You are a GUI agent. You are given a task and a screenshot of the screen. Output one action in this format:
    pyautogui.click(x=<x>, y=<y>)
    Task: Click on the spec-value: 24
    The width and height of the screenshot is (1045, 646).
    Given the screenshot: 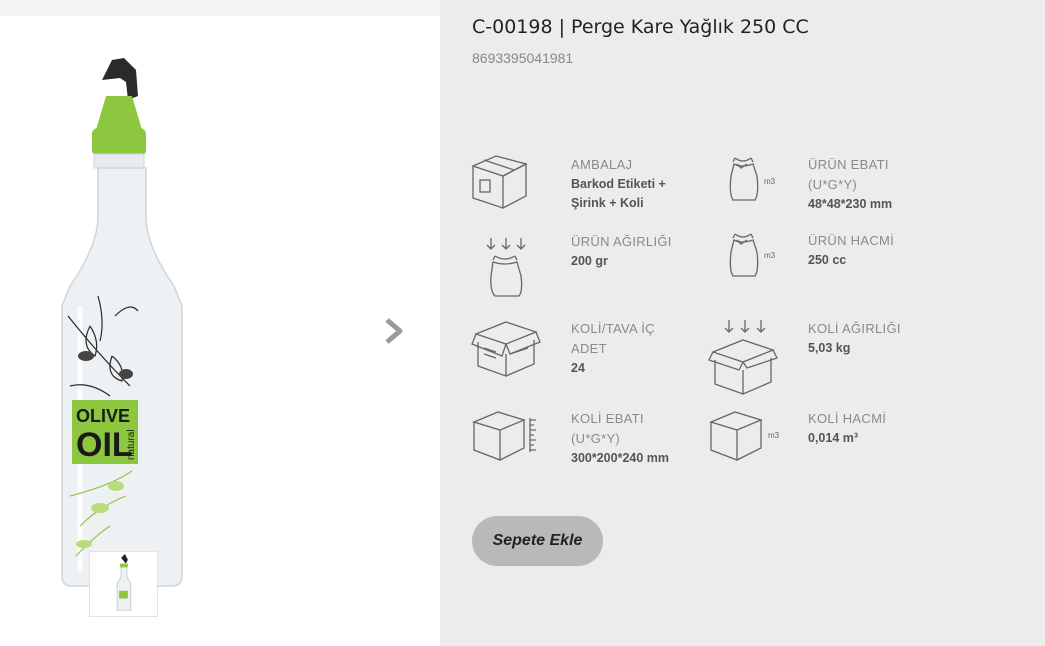 What is the action you would take?
    pyautogui.click(x=578, y=368)
    